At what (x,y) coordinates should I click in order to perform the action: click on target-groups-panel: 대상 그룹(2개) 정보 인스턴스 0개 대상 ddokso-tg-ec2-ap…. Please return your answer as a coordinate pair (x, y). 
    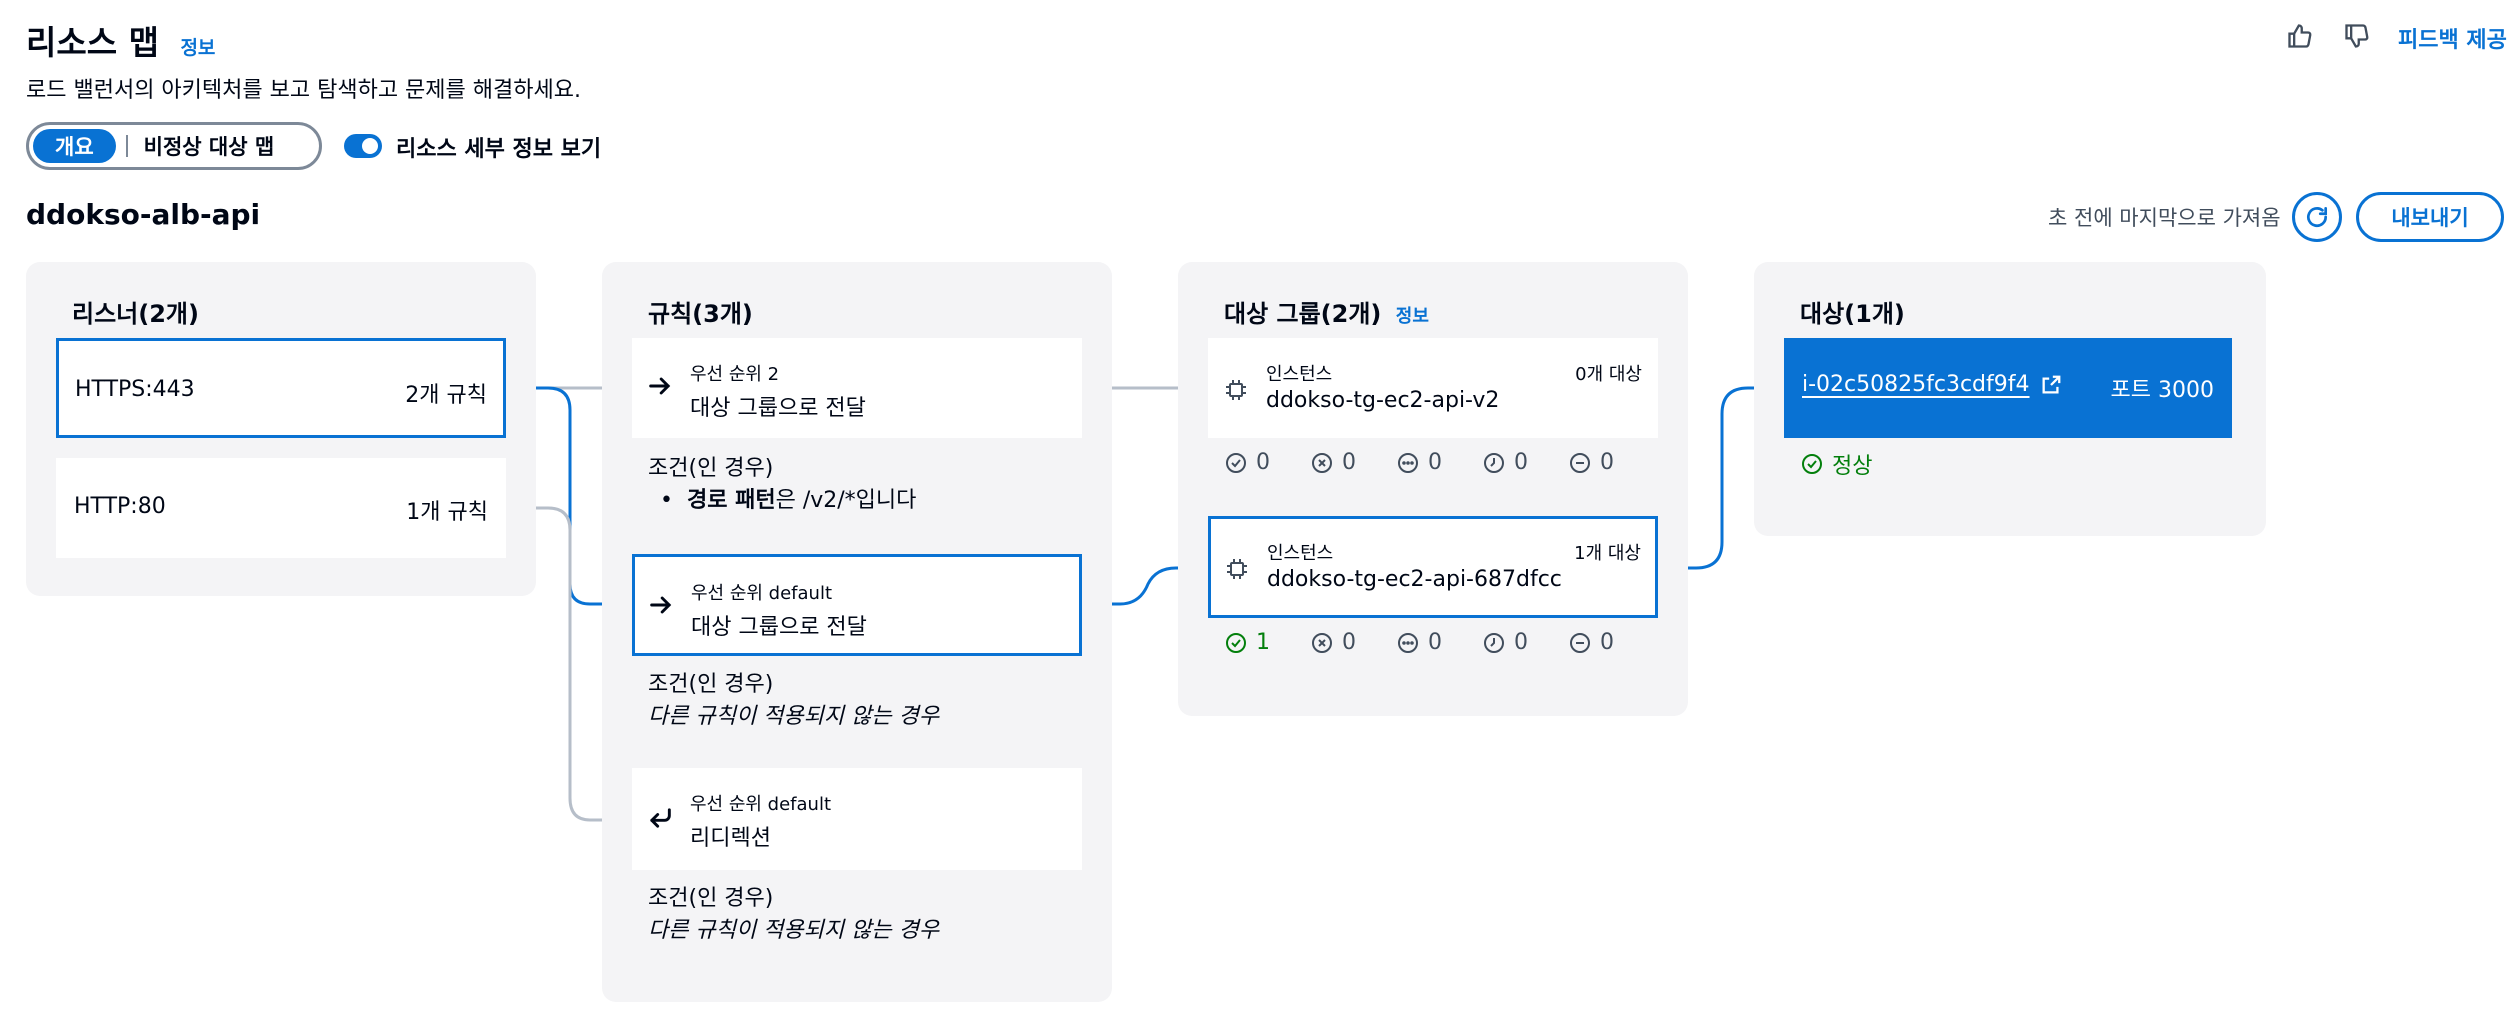
    Looking at the image, I should click on (1433, 489).